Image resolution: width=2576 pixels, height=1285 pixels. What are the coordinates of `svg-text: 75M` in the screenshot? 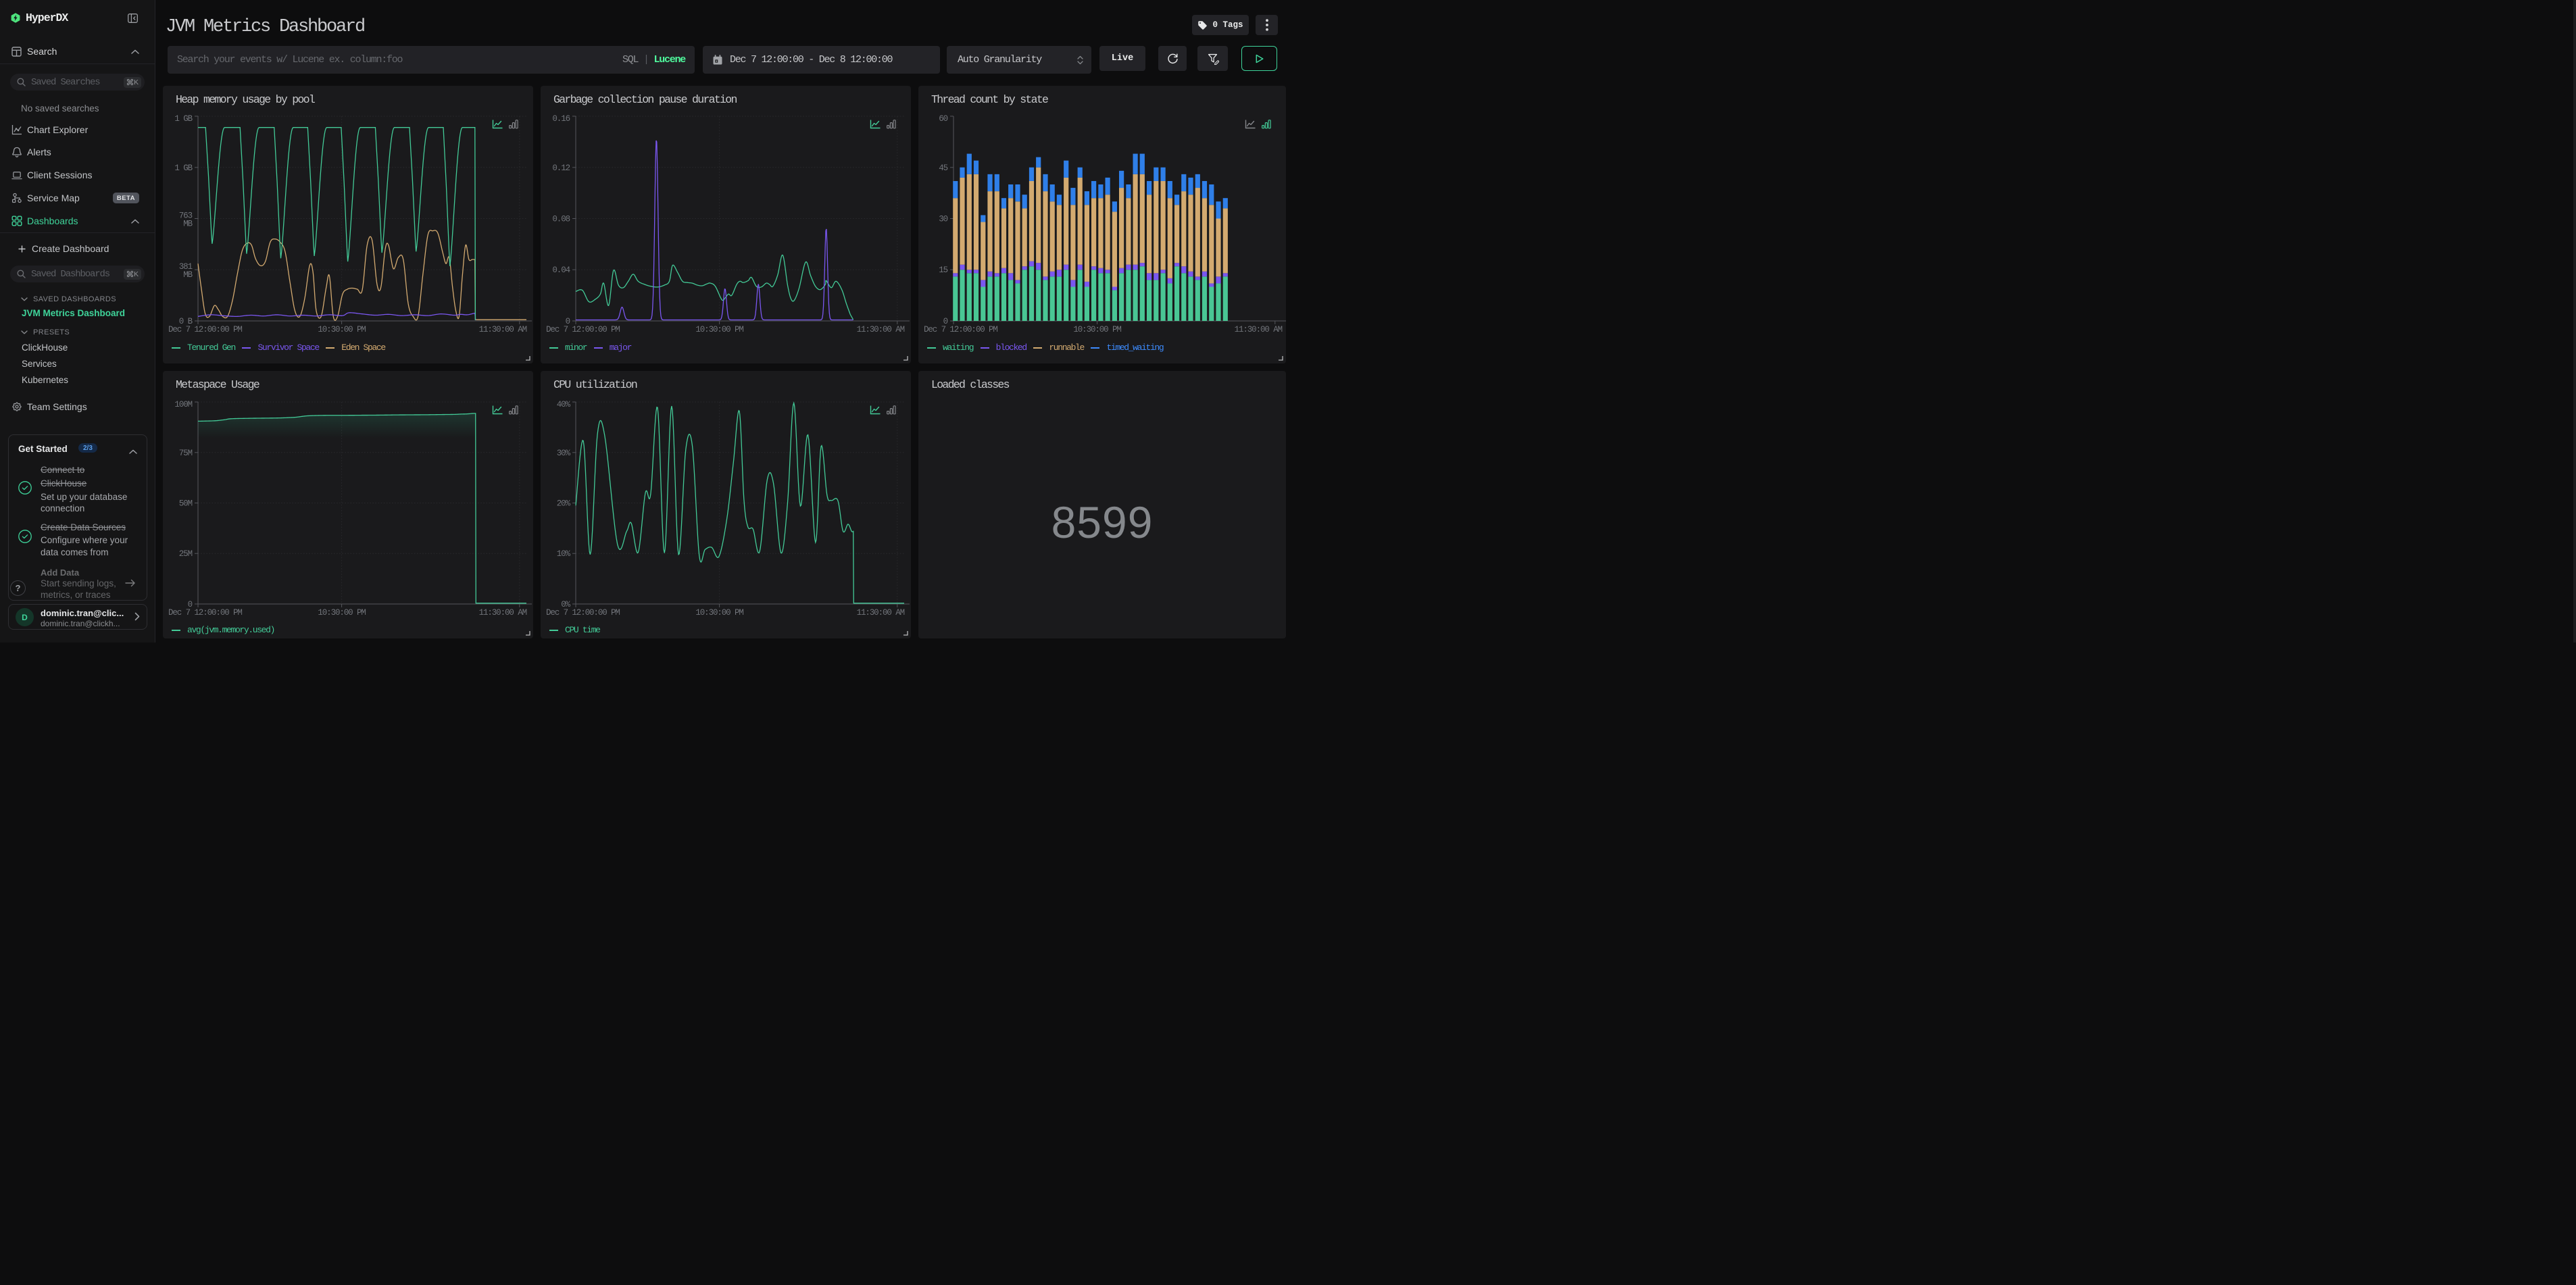 It's located at (186, 453).